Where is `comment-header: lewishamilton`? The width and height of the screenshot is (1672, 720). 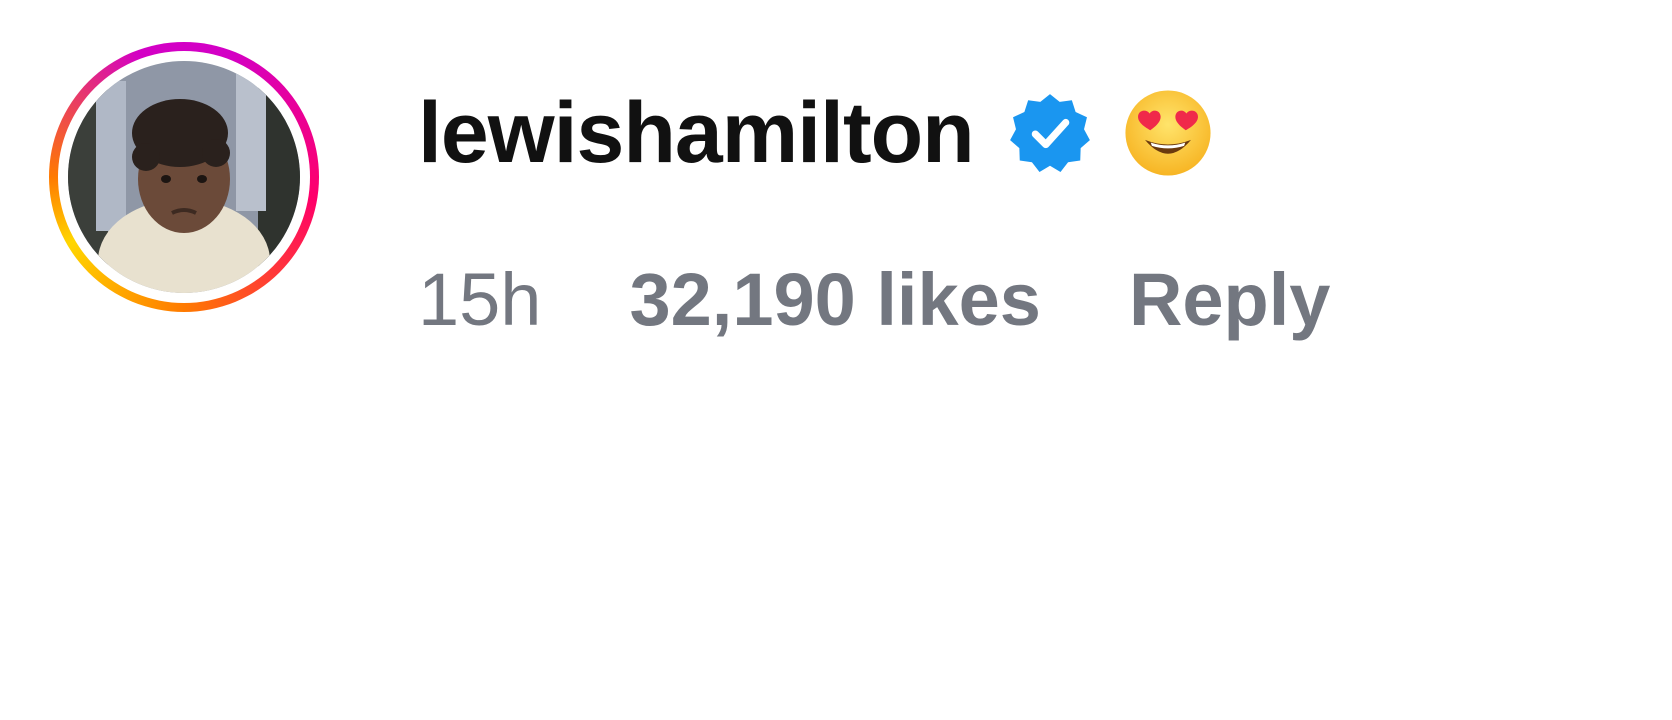 comment-header: lewishamilton is located at coordinates (816, 133).